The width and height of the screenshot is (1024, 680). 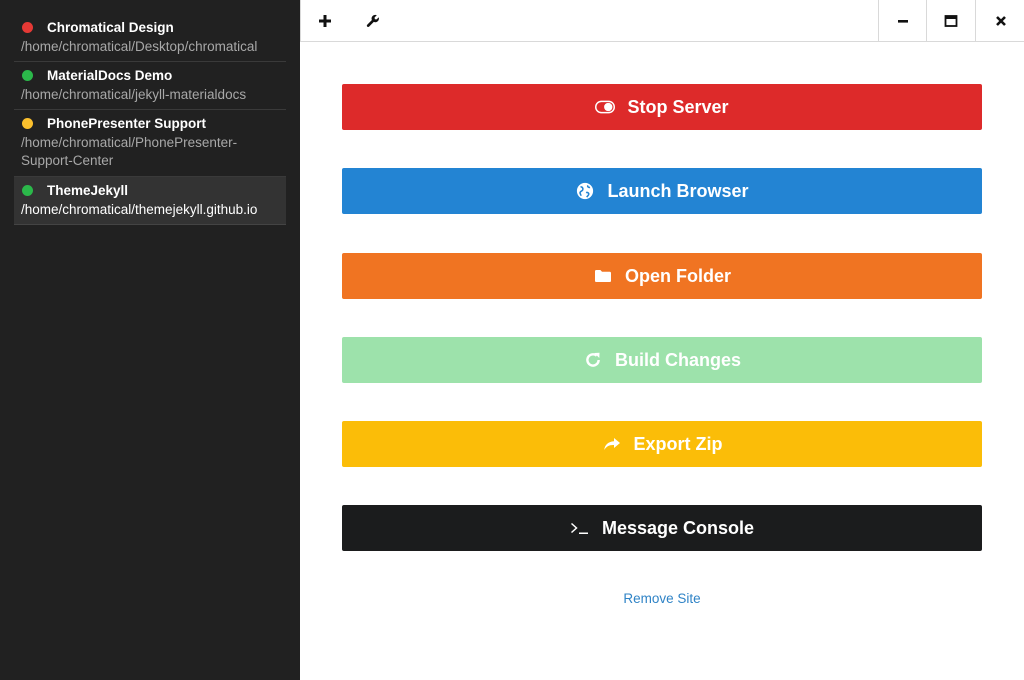 I want to click on message-console-label: Message Console, so click(x=678, y=527).